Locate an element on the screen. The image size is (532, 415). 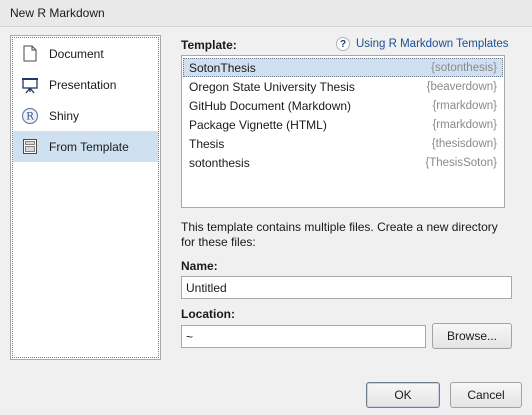
sidebar-item-from-template: From Template is located at coordinates (85, 146).